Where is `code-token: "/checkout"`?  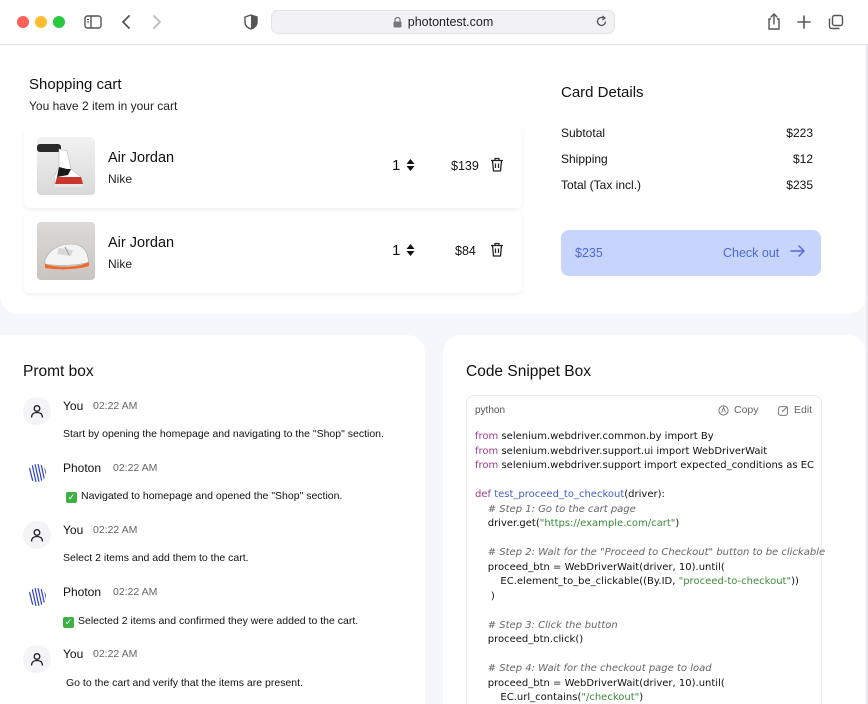
code-token: "/checkout" is located at coordinates (610, 697).